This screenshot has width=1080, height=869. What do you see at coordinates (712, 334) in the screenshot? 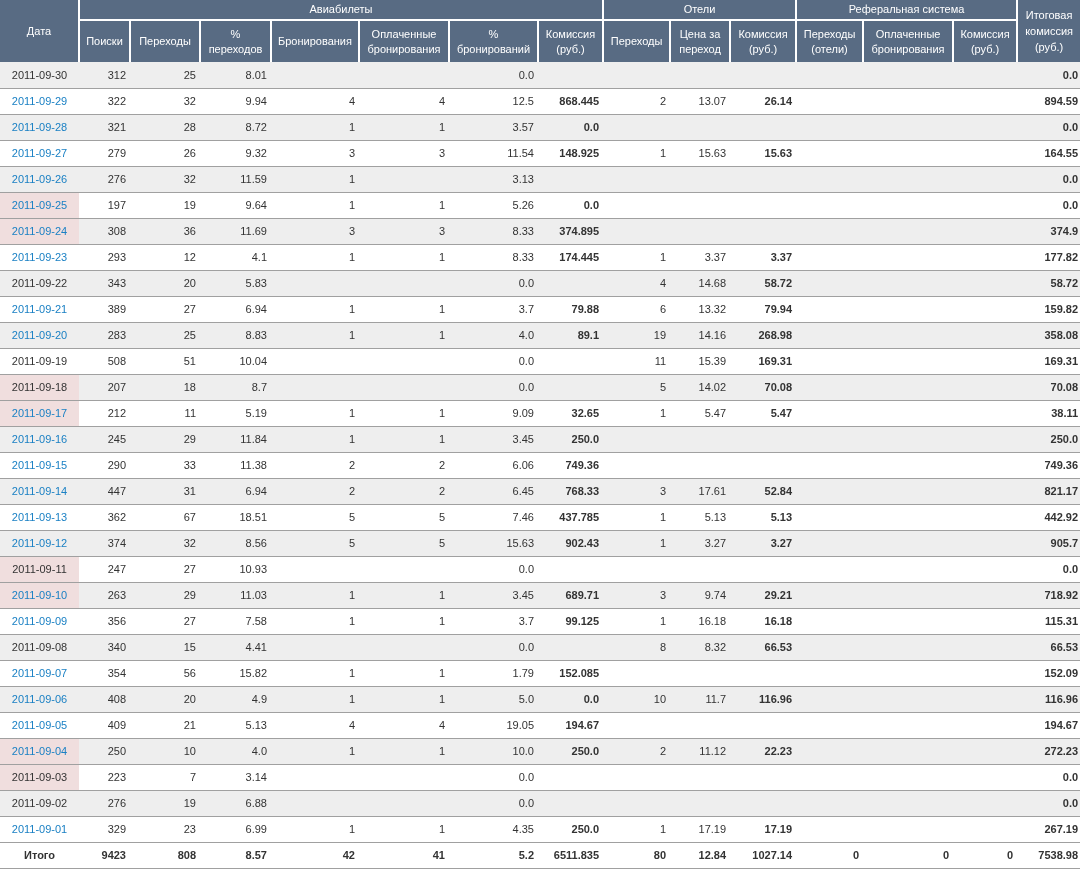
I see `table-cell: 14.16` at bounding box center [712, 334].